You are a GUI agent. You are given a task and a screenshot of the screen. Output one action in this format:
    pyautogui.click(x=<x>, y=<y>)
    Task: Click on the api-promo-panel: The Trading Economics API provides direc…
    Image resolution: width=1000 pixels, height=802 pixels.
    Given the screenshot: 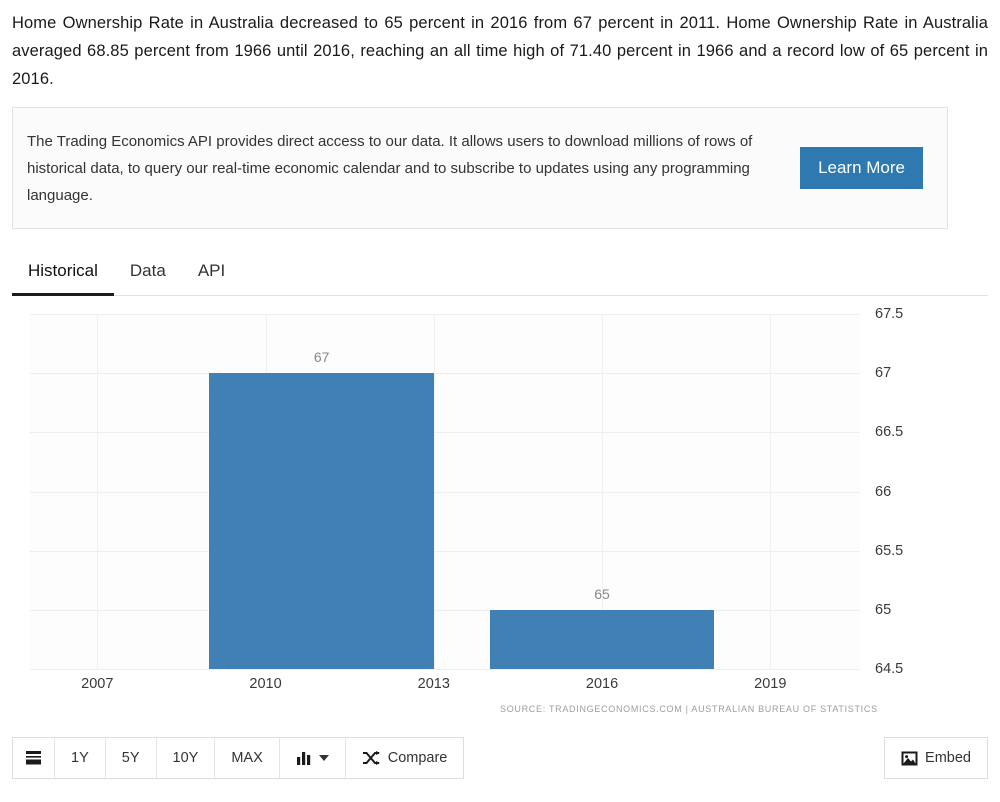 What is the action you would take?
    pyautogui.click(x=480, y=168)
    